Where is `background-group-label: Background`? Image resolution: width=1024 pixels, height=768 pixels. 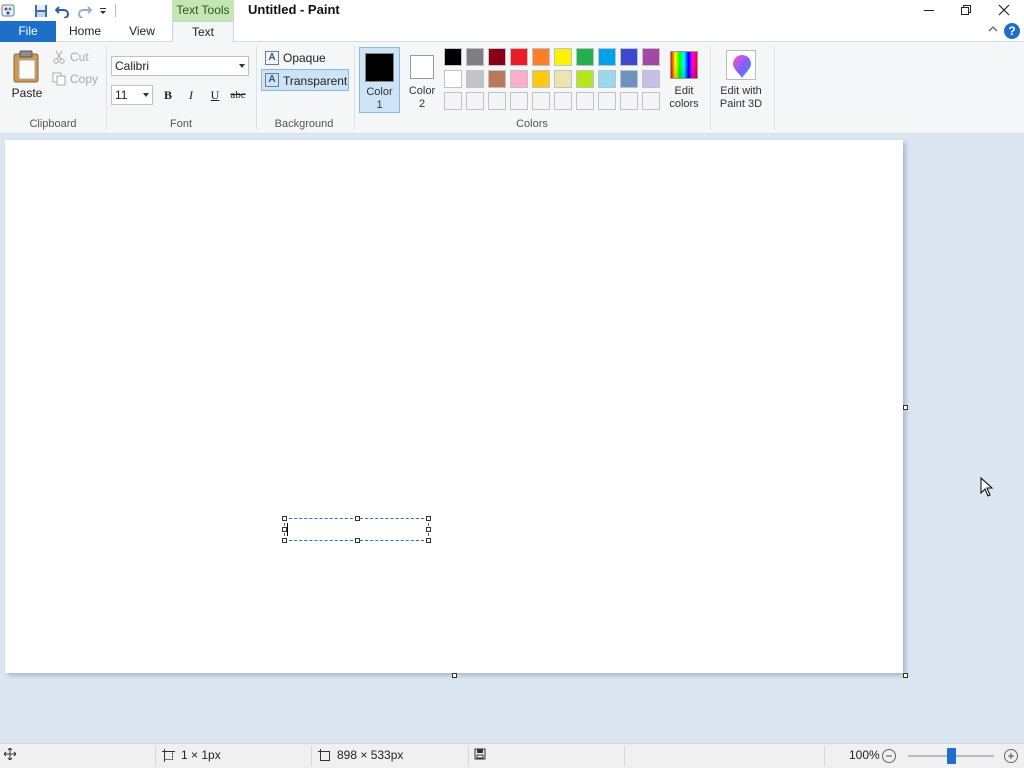 background-group-label: Background is located at coordinates (304, 124).